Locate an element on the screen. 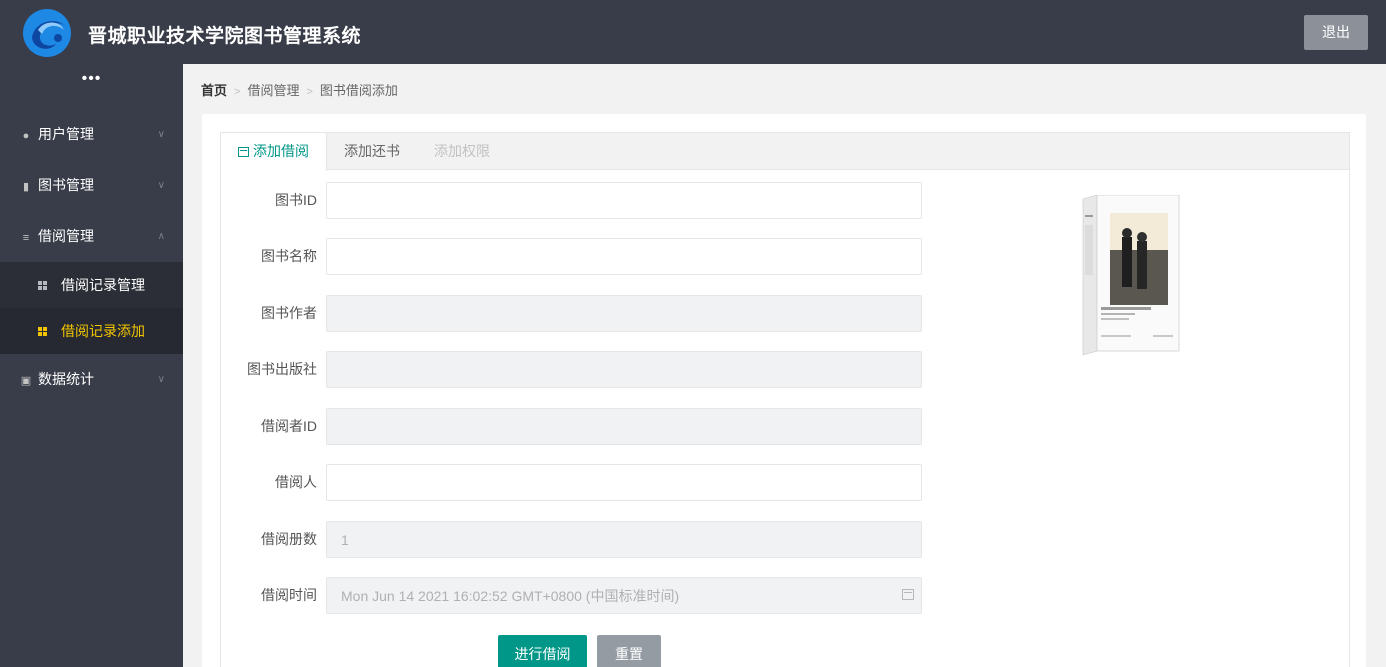  borrow-time-input is located at coordinates (624, 595).